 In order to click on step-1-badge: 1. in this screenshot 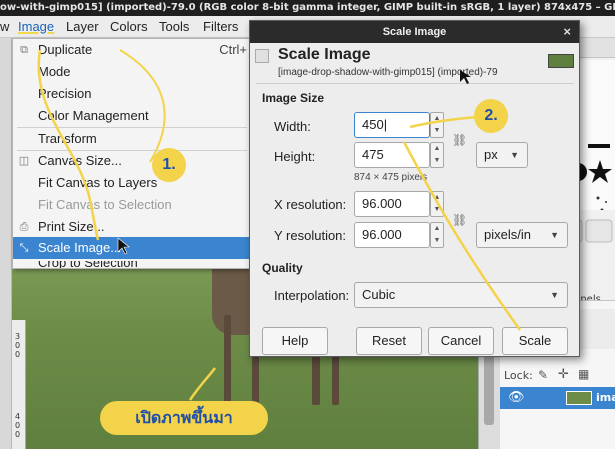, I will do `click(169, 165)`.